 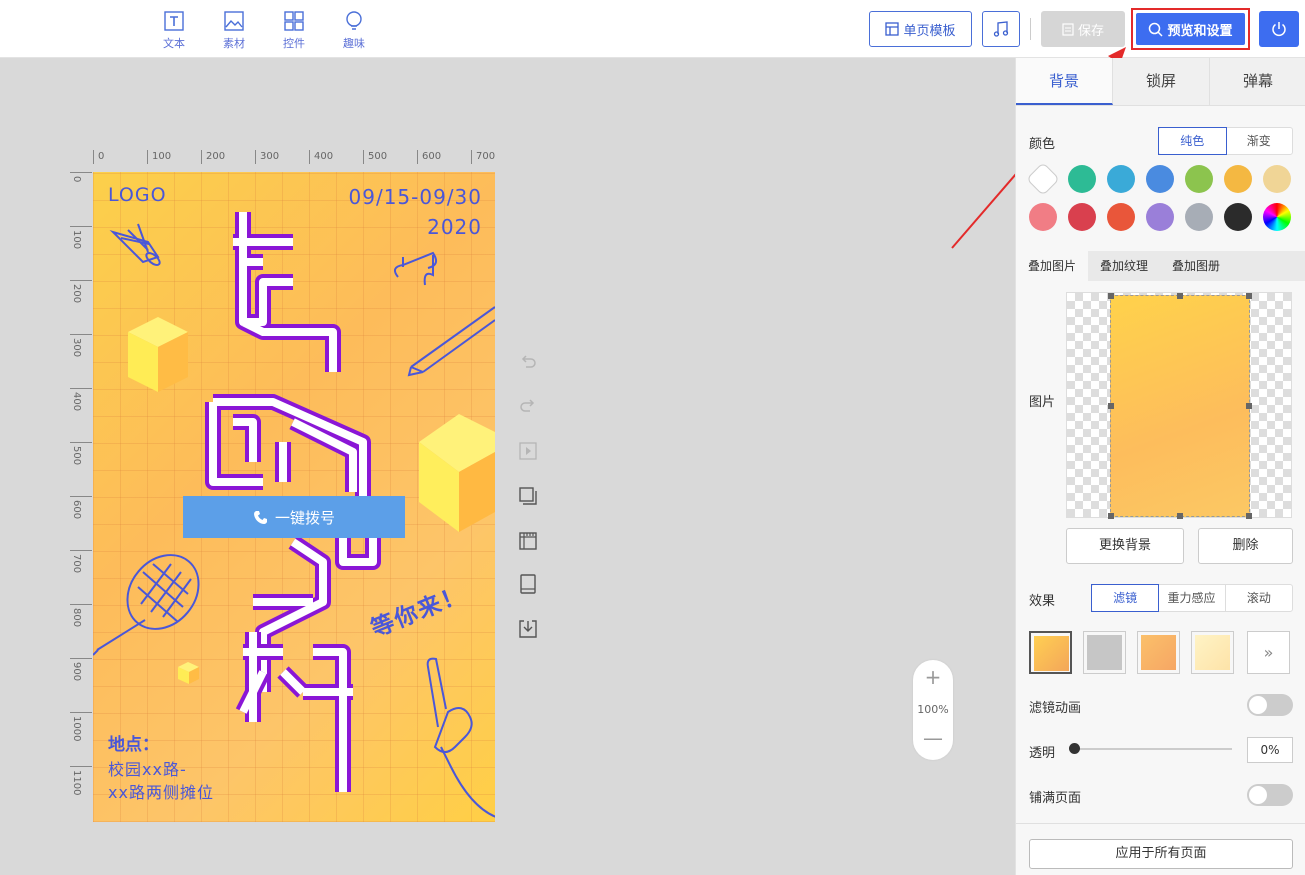 I want to click on device-preview-button, so click(x=528, y=584).